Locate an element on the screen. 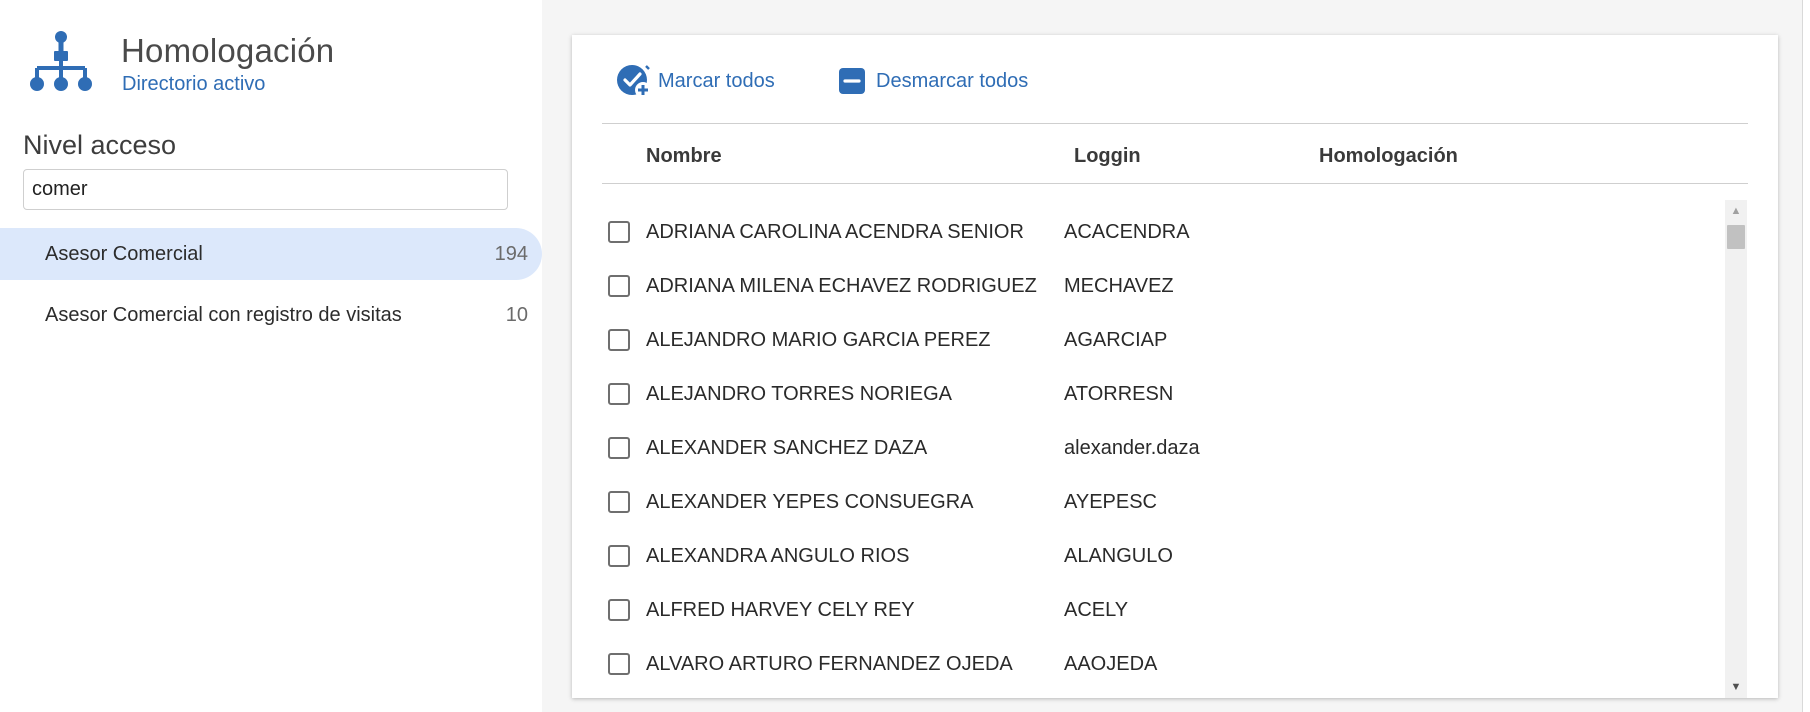  row-login: alexander.daza is located at coordinates (1132, 447).